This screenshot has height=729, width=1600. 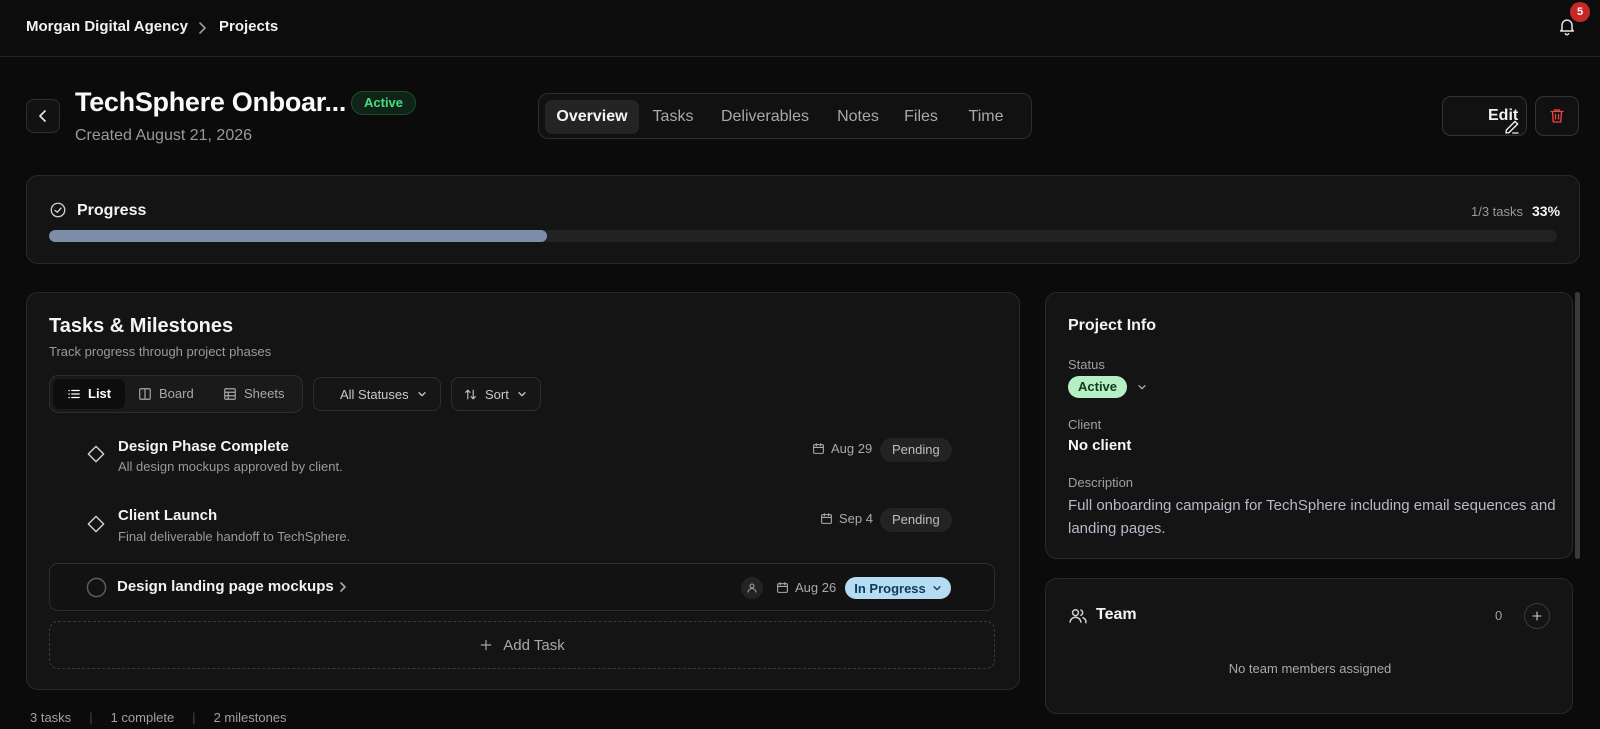 I want to click on add-team-member-button, so click(x=1537, y=616).